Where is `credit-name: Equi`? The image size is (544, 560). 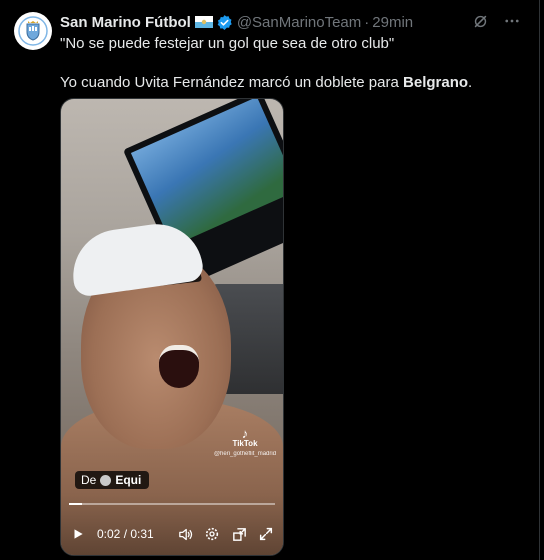 credit-name: Equi is located at coordinates (128, 480).